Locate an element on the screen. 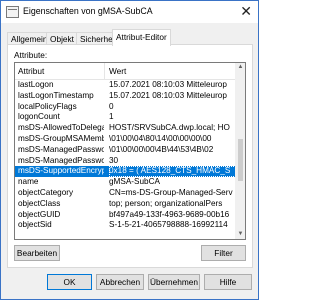  attribute-name: lastLogonTimestamp is located at coordinates (56, 95).